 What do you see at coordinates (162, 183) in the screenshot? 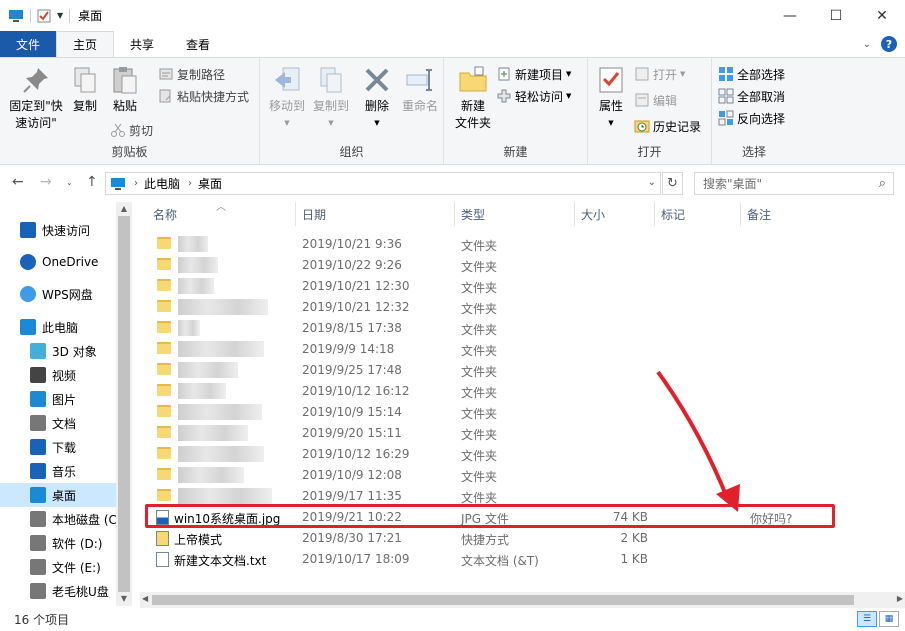
I see `breadcrumb-this-pc: 此电脑` at bounding box center [162, 183].